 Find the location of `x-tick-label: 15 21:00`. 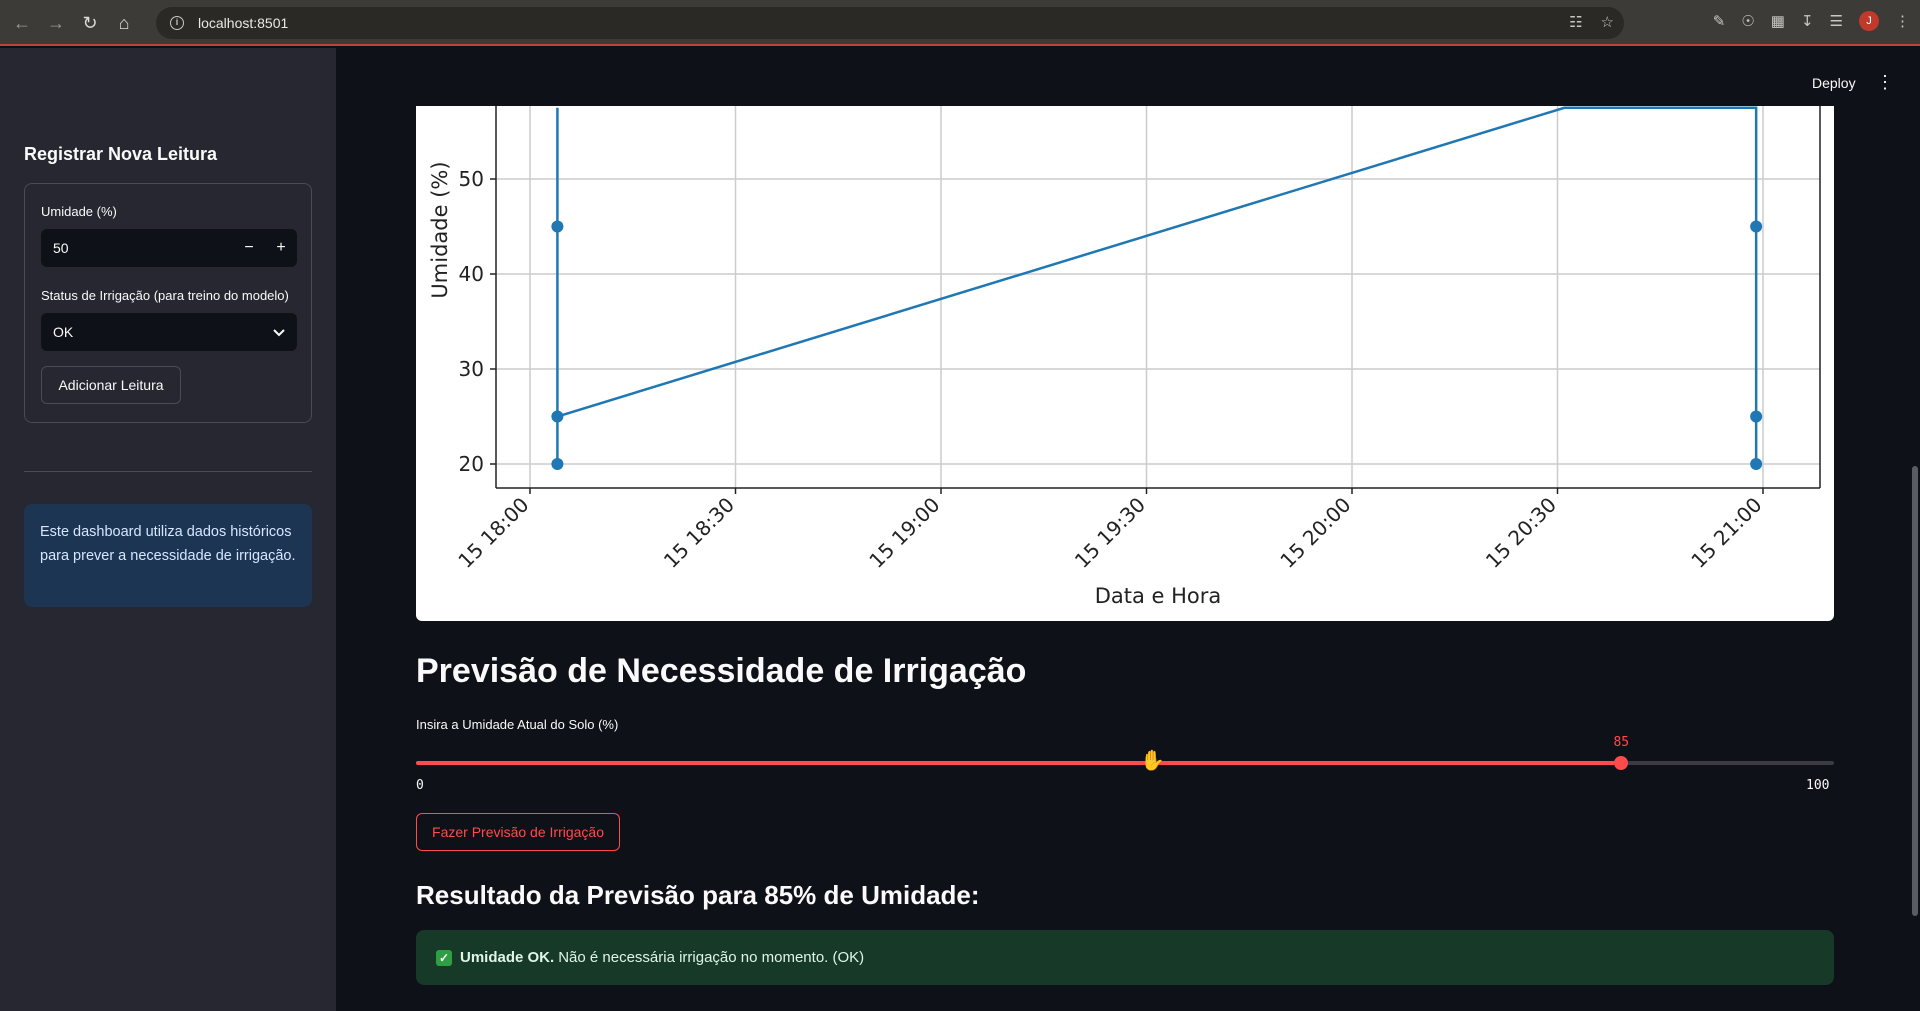

x-tick-label: 15 21:00 is located at coordinates (1726, 533).